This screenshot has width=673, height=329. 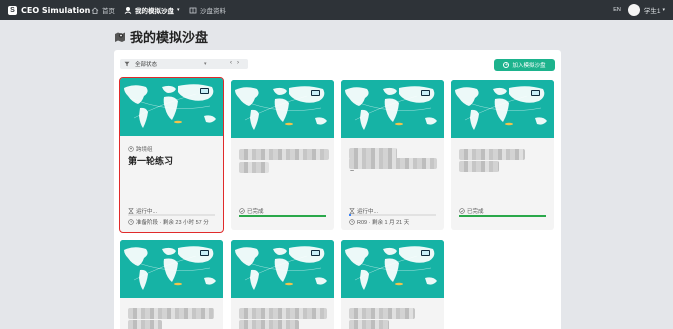 What do you see at coordinates (151, 162) in the screenshot?
I see `card-name: 第一轮练习` at bounding box center [151, 162].